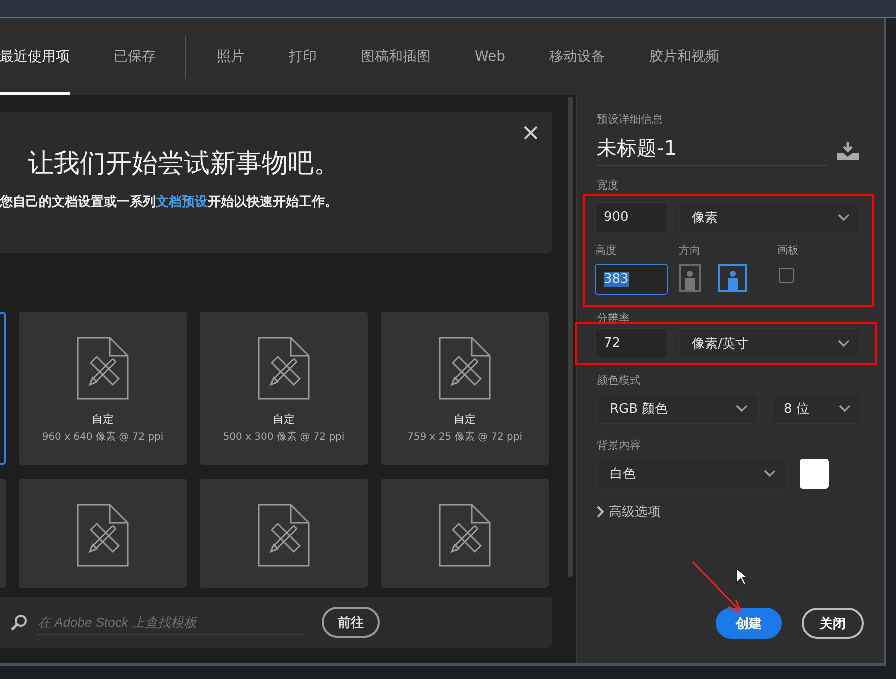 The width and height of the screenshot is (896, 679). Describe the element at coordinates (718, 588) in the screenshot. I see `annotation-arrow` at that location.